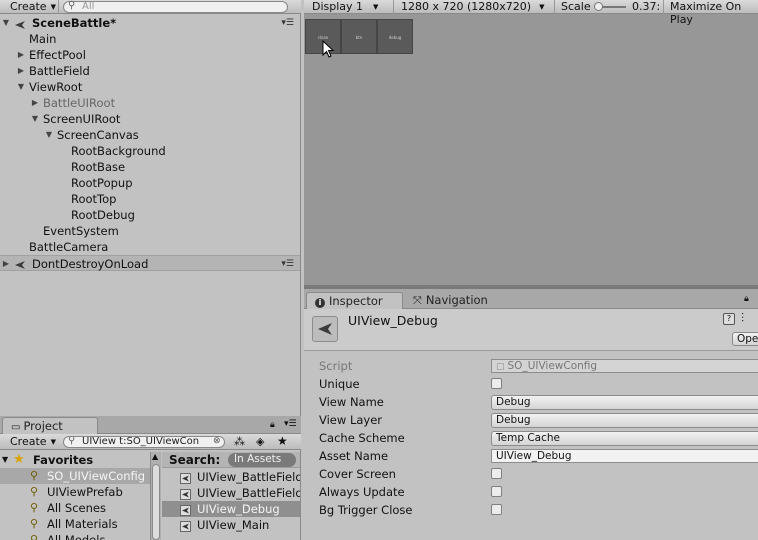 This screenshot has height=540, width=758. I want to click on help-icon: ?, so click(729, 319).